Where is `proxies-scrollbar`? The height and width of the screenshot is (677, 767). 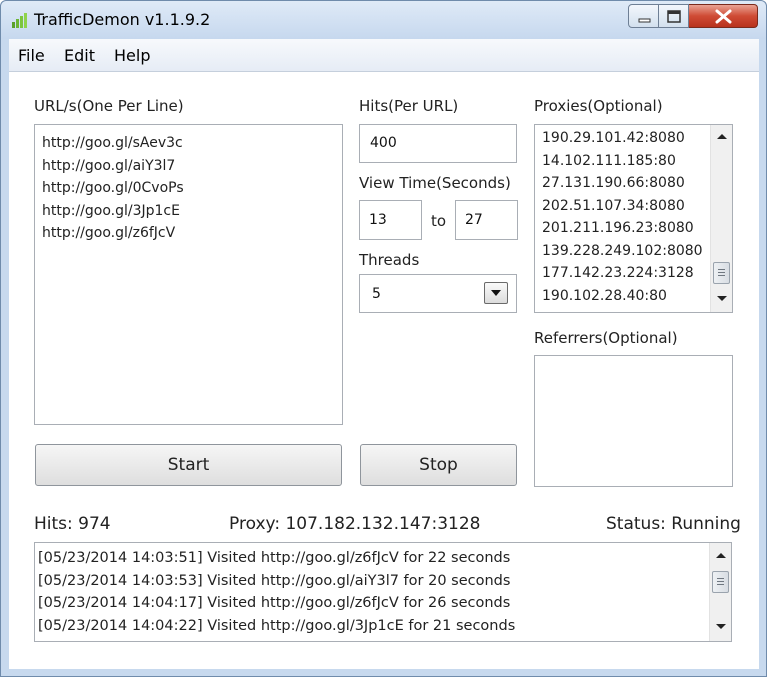
proxies-scrollbar is located at coordinates (721, 218).